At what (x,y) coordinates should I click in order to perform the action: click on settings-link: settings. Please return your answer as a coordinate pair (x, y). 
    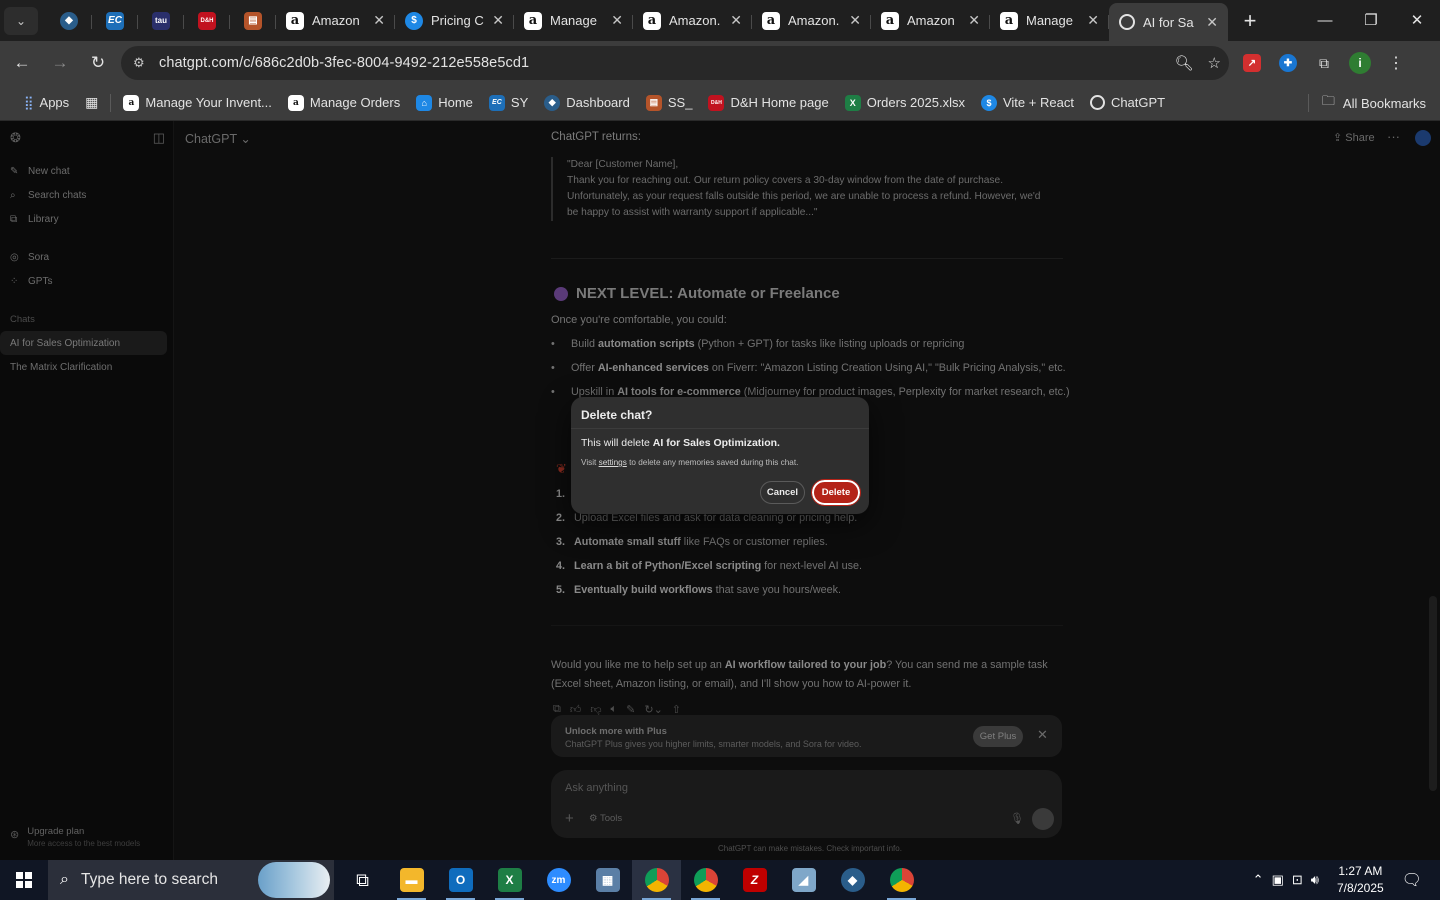
    Looking at the image, I should click on (613, 462).